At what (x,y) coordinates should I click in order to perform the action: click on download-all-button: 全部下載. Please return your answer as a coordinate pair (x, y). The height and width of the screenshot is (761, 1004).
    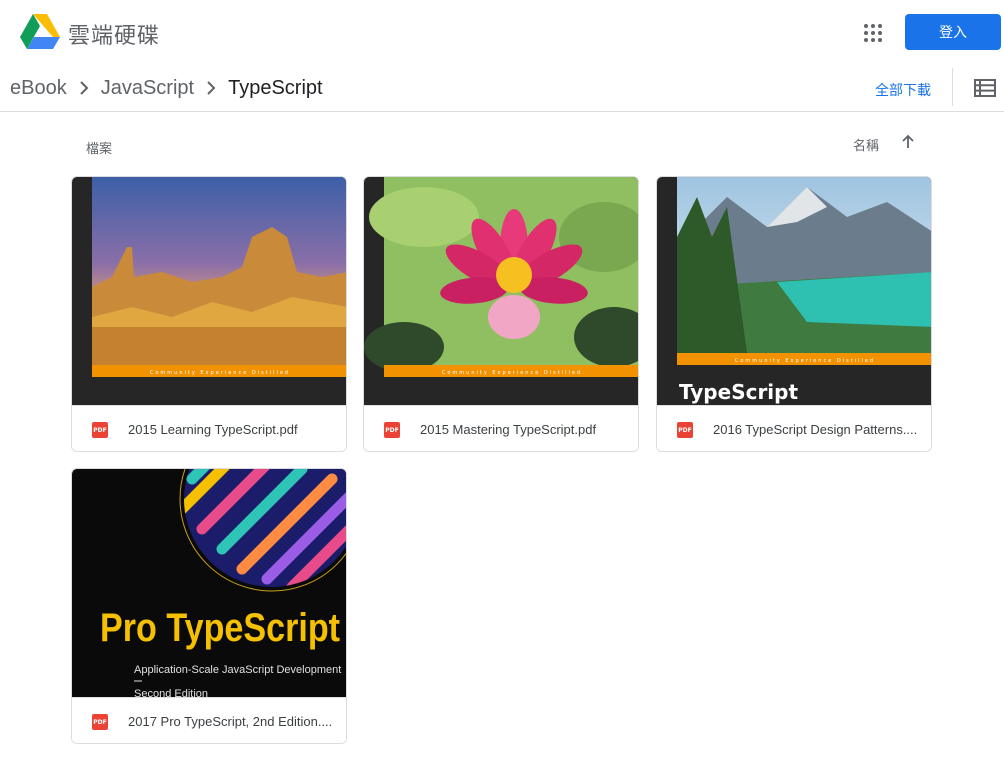
    Looking at the image, I should click on (903, 90).